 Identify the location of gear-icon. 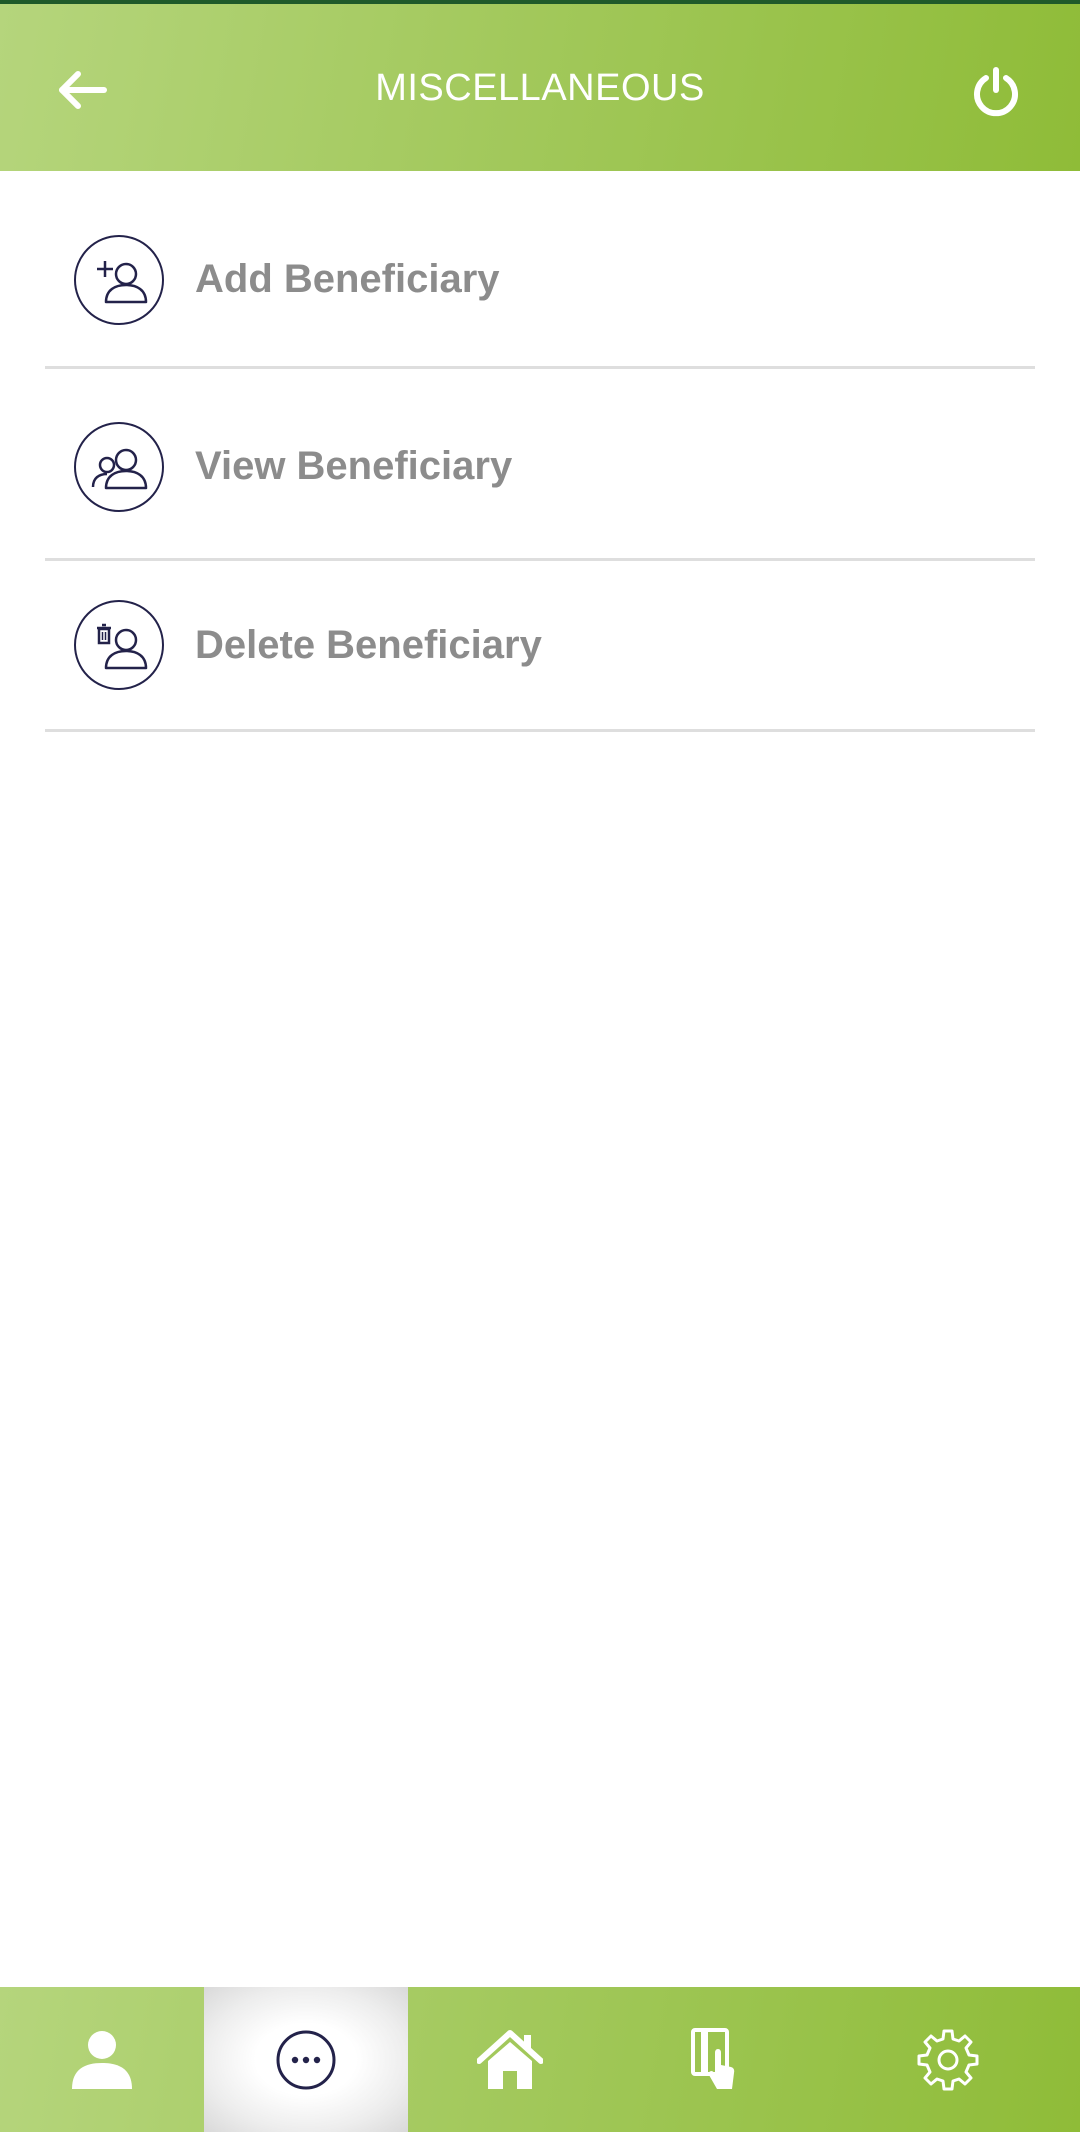
(948, 2059).